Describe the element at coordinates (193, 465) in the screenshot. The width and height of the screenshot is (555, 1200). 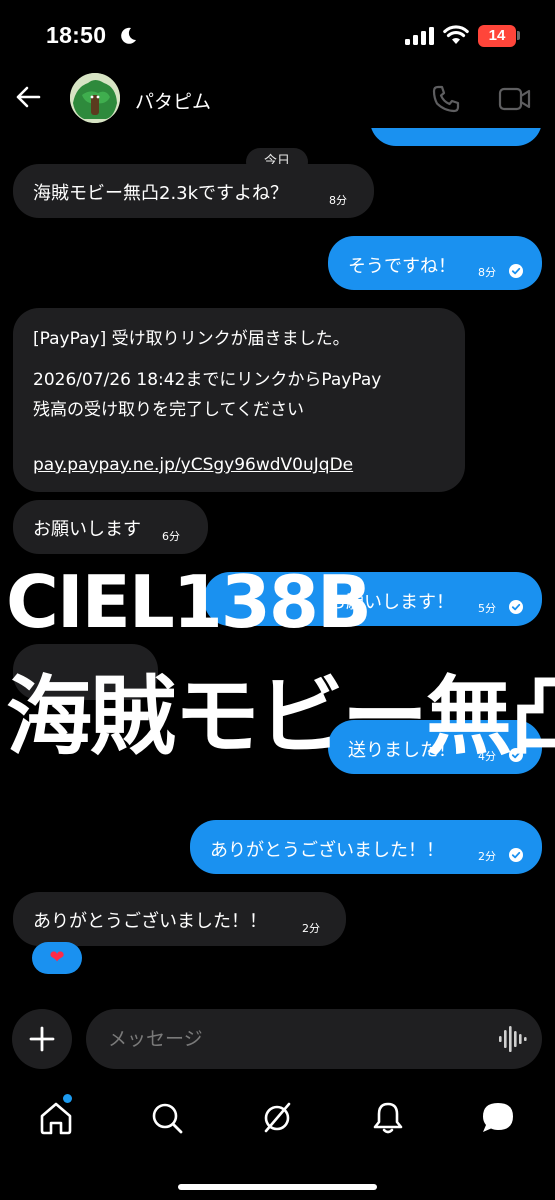
I see `paypay-link: pay.paypay.ne.jp/yCSgy96wdV0uJqDe` at that location.